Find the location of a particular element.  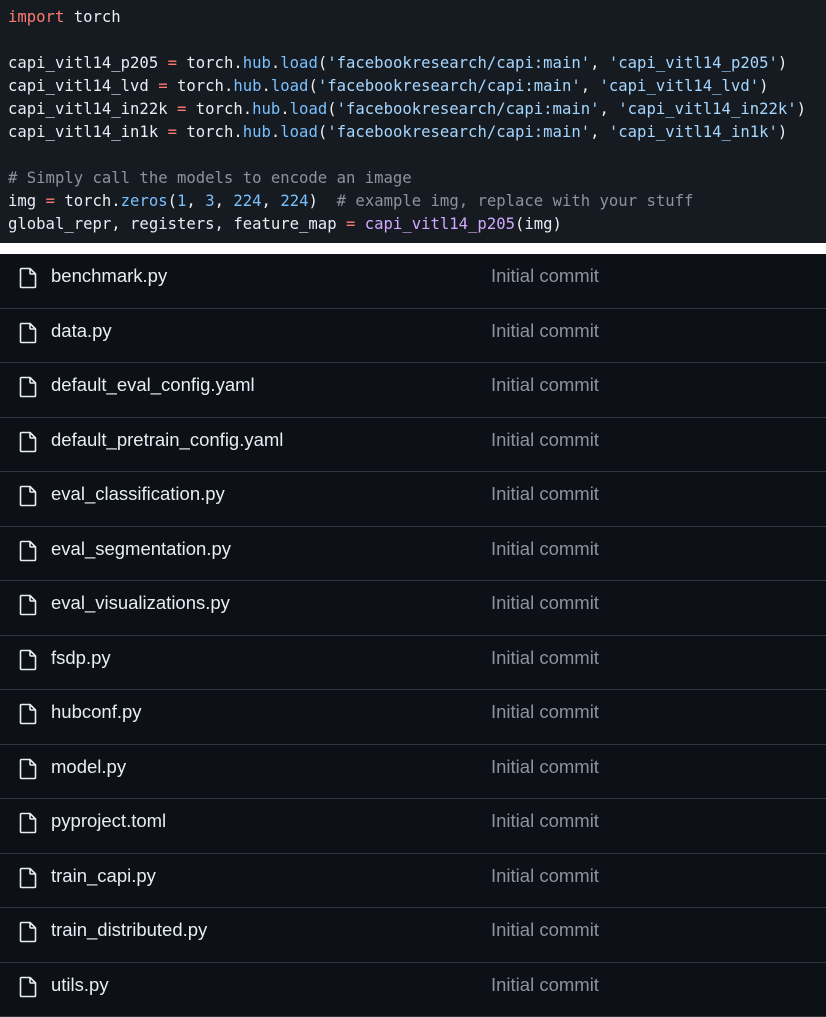

code-line is located at coordinates (417, 40).